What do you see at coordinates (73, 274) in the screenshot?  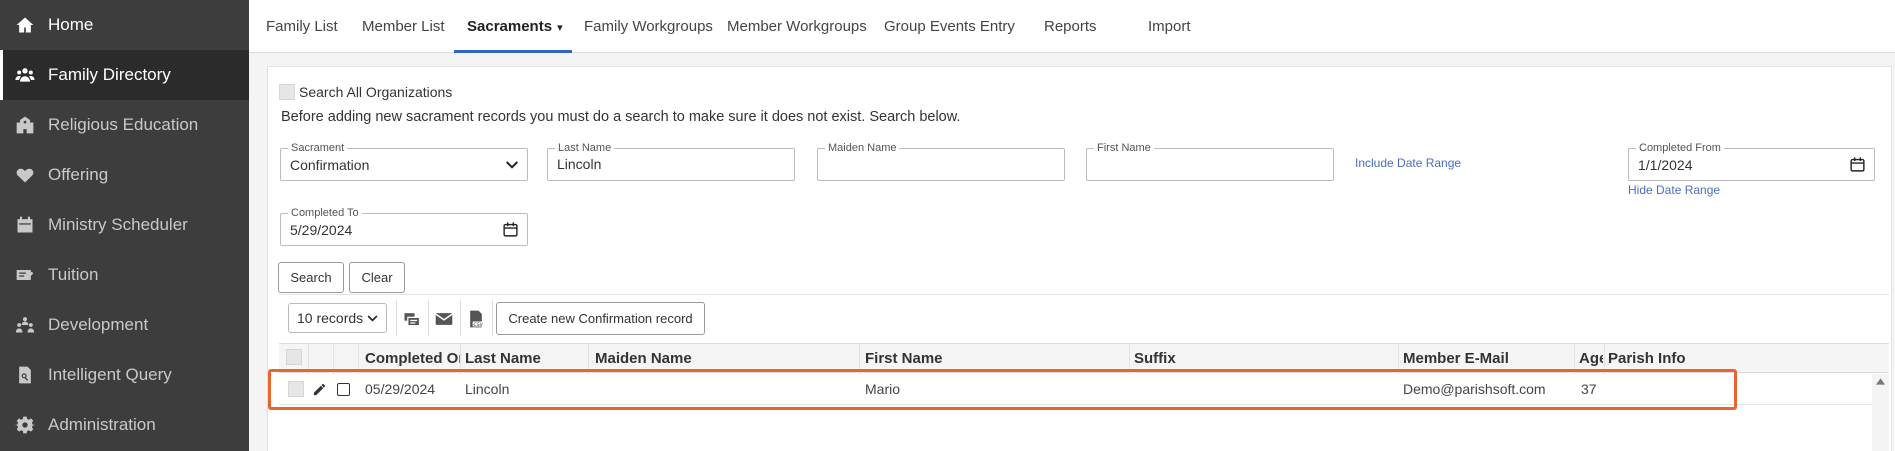 I see `sidebar-item-label: Tuition` at bounding box center [73, 274].